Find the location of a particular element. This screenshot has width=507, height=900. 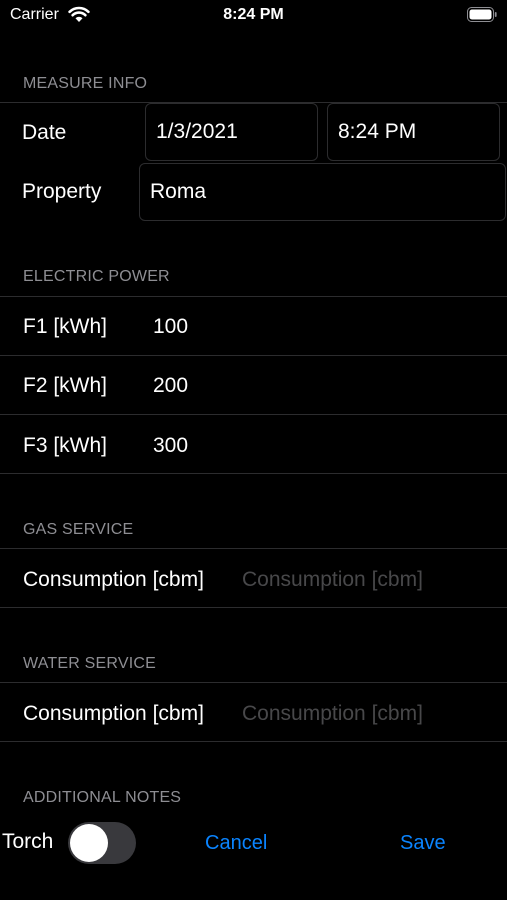

status-bar: Carrier 8:24 PM is located at coordinates (253, 16).